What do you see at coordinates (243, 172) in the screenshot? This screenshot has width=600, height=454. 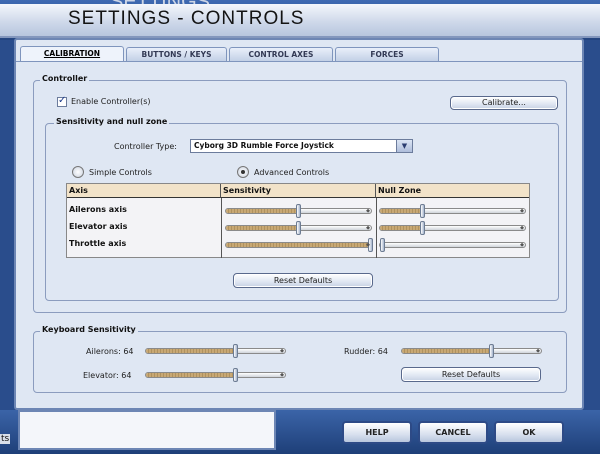 I see `advanced-controls-radio` at bounding box center [243, 172].